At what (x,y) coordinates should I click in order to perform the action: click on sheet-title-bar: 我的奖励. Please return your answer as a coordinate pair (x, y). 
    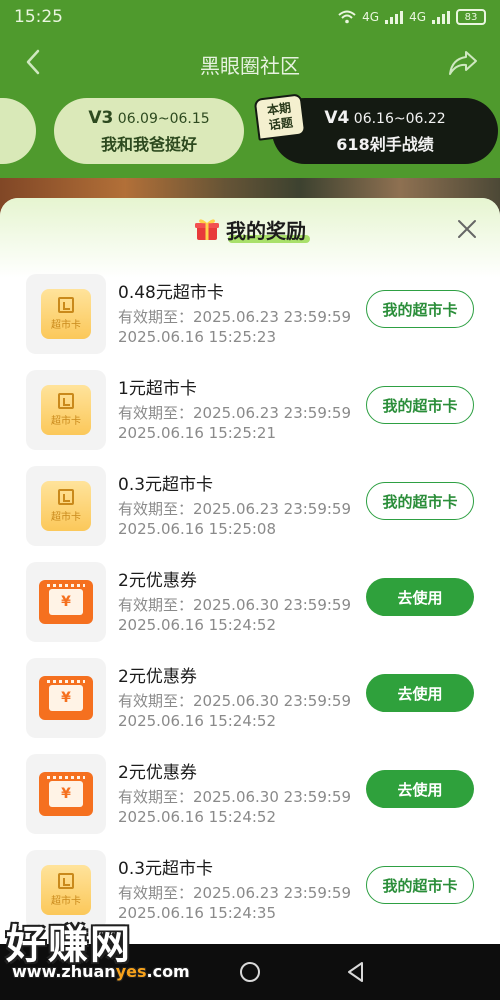
    Looking at the image, I should click on (250, 229).